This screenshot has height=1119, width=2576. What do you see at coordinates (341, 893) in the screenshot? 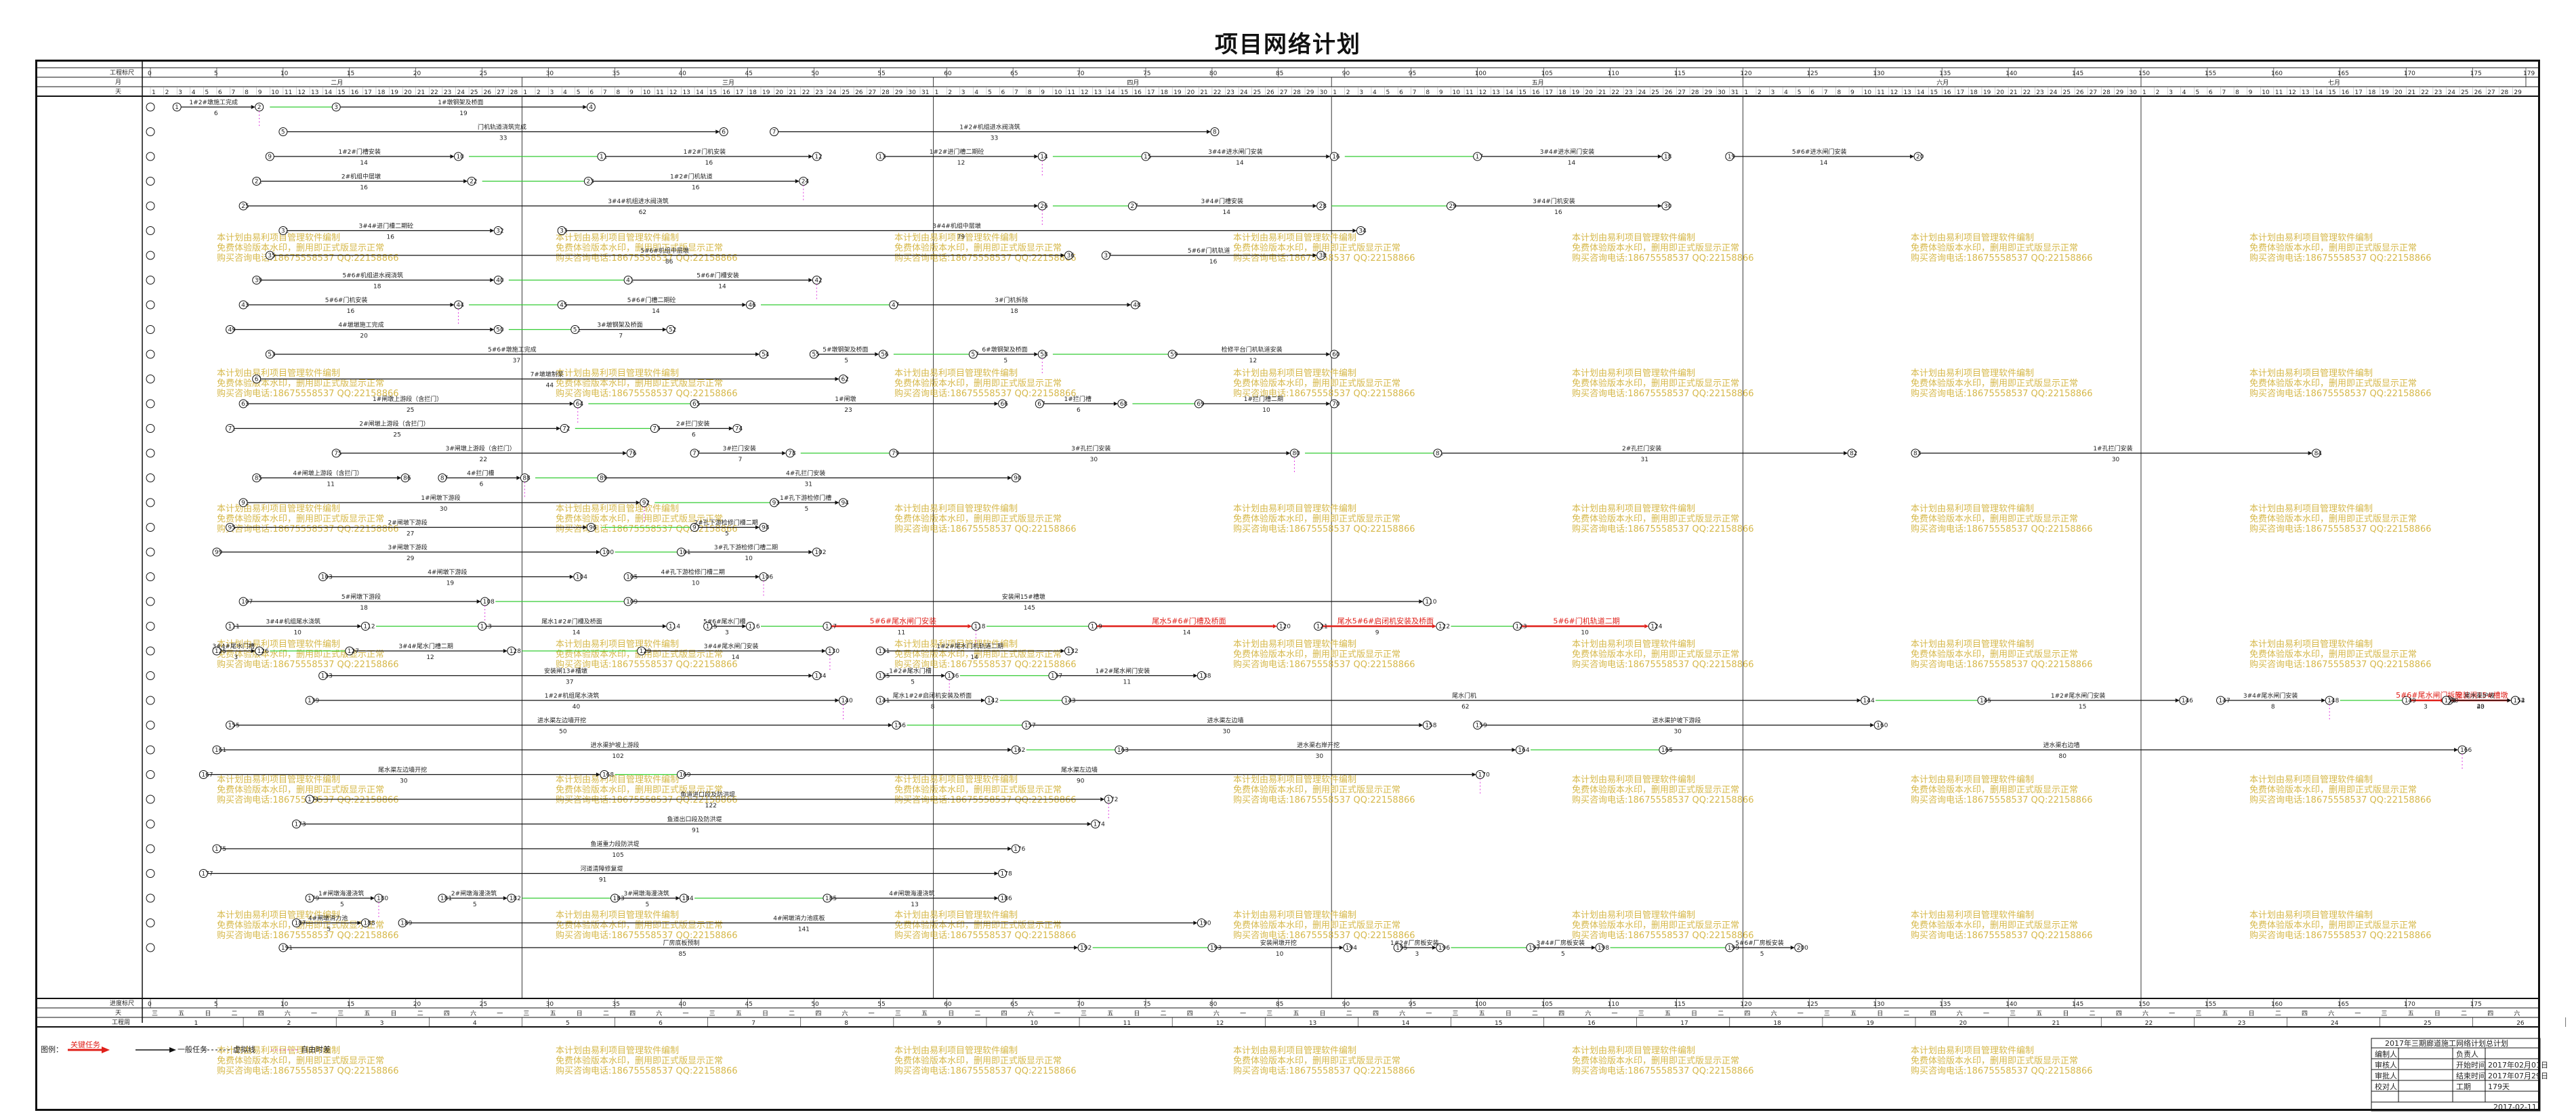
I see `activity-label: 1#闸墩海漫浇筑` at bounding box center [341, 893].